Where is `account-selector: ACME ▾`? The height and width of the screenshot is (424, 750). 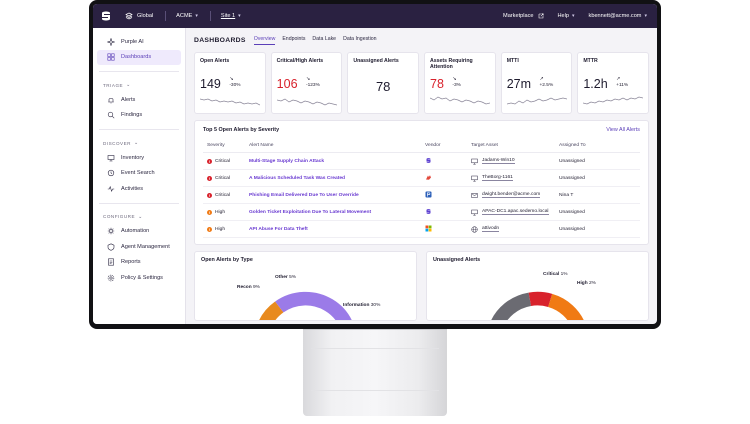 account-selector: ACME ▾ is located at coordinates (187, 16).